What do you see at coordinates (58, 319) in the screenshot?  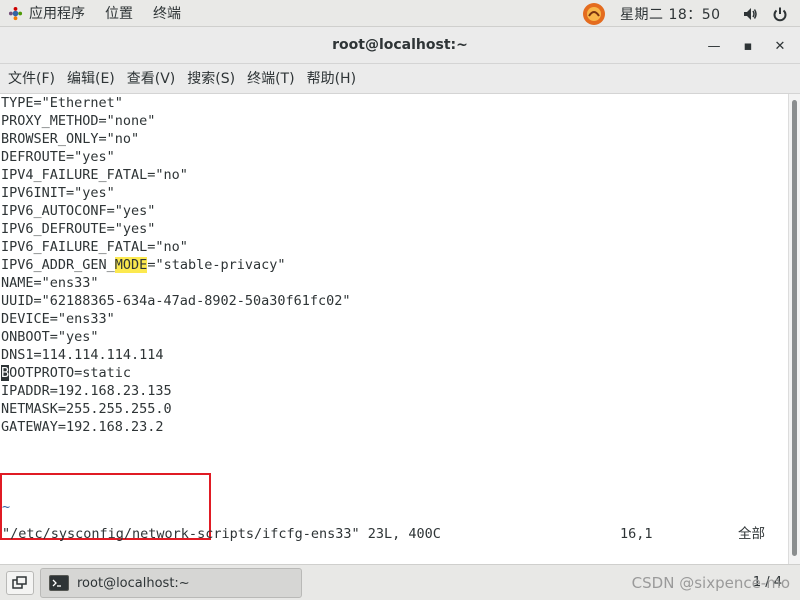 I see `terminal-line: DEVICE="ens33"` at bounding box center [58, 319].